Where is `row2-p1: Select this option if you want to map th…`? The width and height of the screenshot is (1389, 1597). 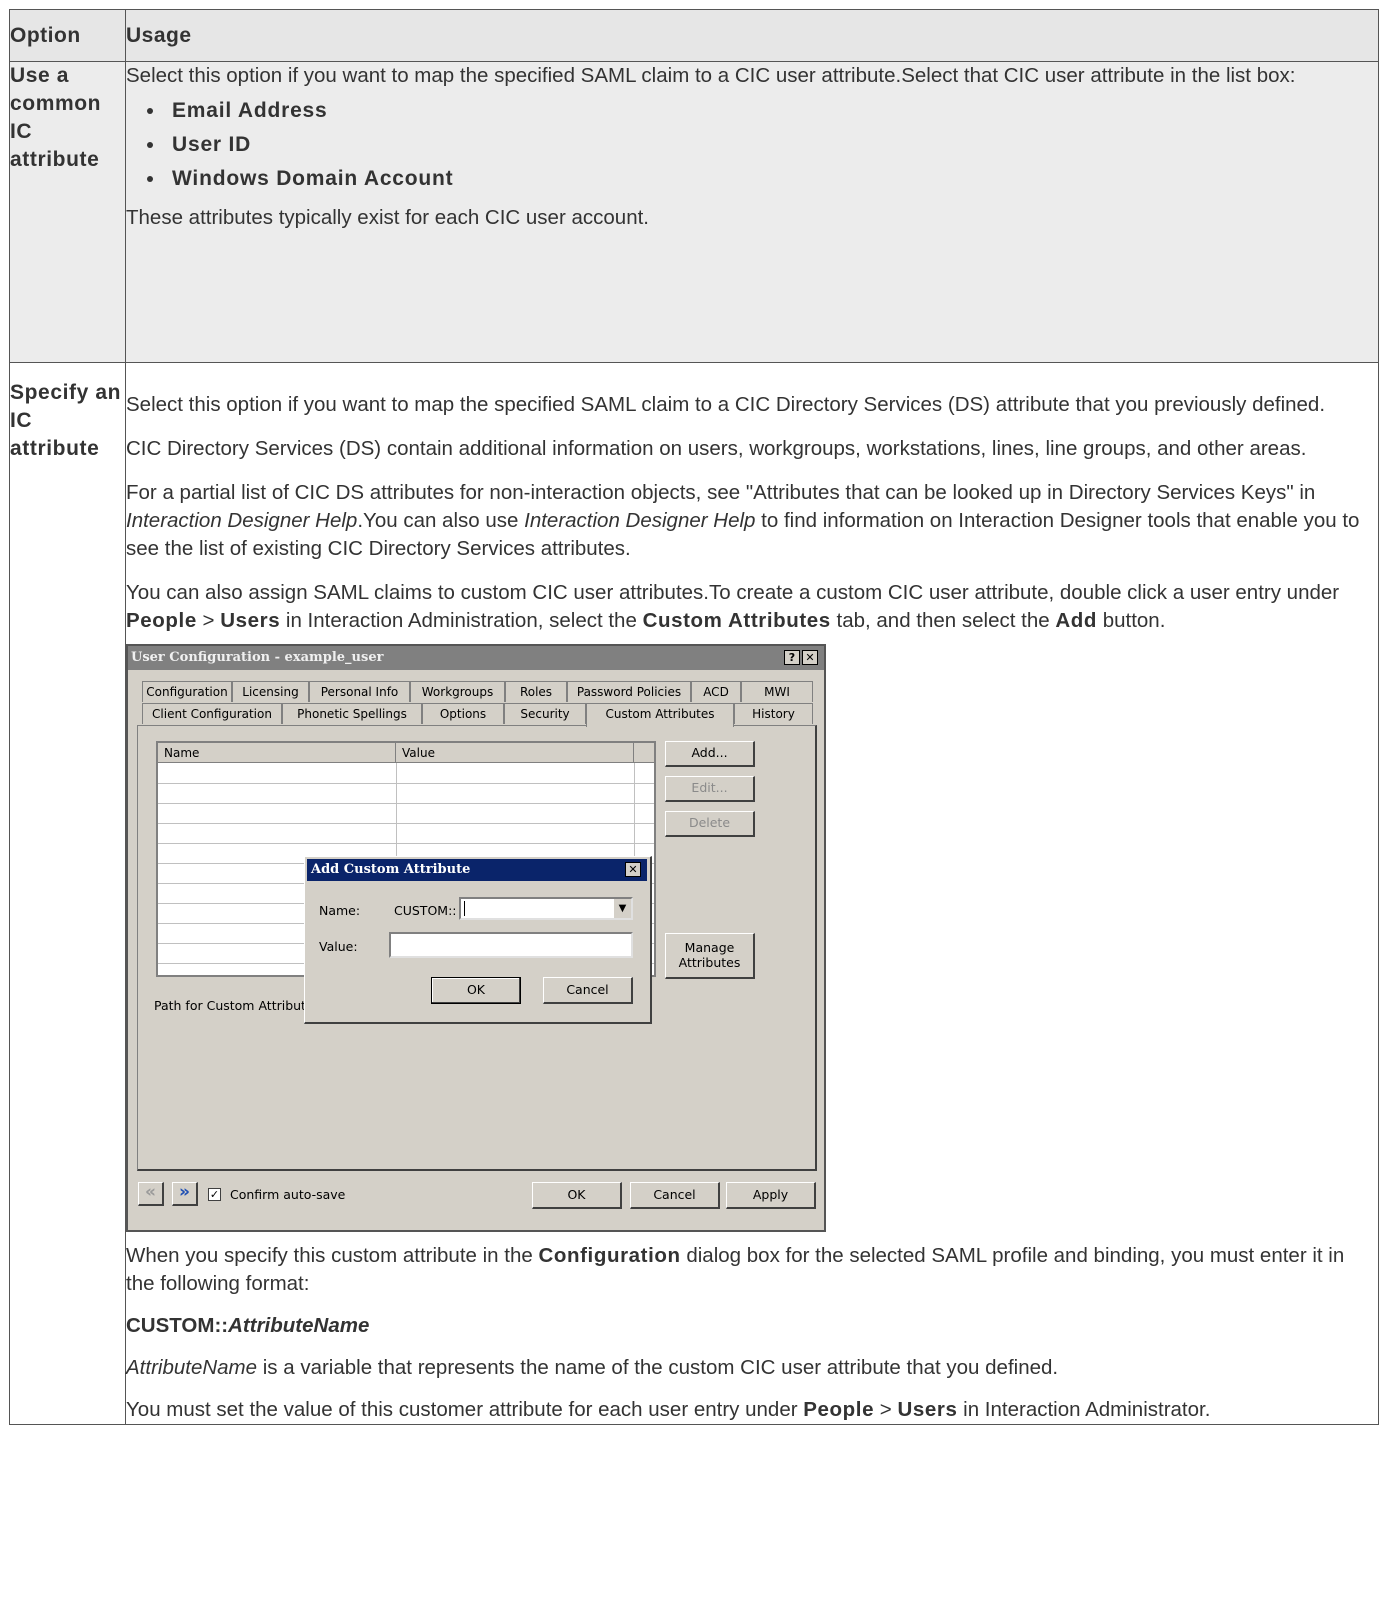 row2-p1: Select this option if you want to map th… is located at coordinates (726, 404).